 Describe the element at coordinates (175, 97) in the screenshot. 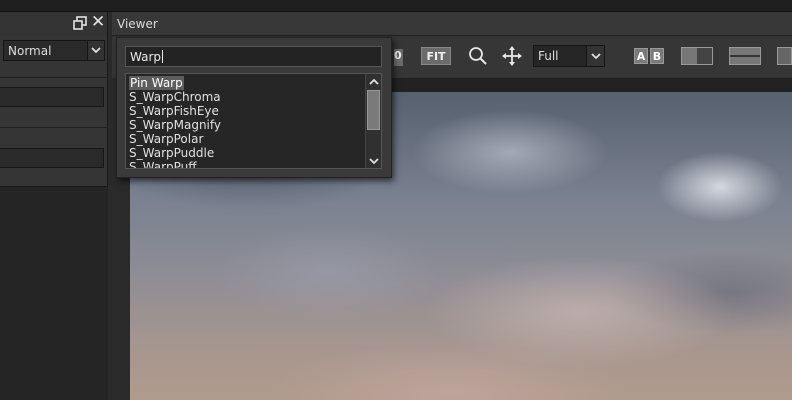

I see `list-item: S_WarpChroma` at that location.